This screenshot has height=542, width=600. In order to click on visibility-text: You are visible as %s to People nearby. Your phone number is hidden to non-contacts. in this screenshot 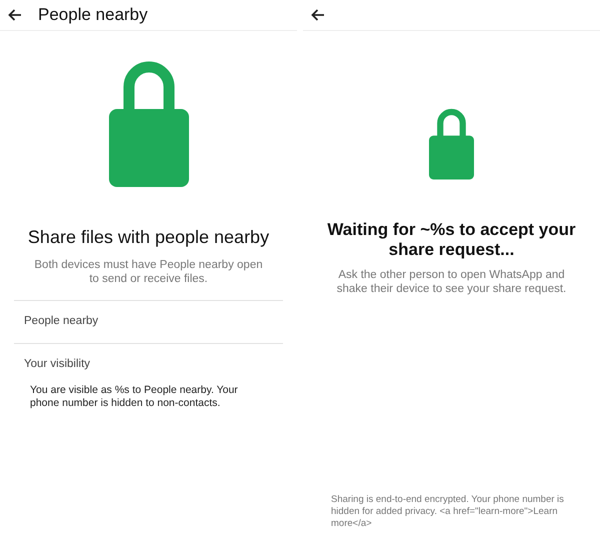, I will do `click(134, 396)`.